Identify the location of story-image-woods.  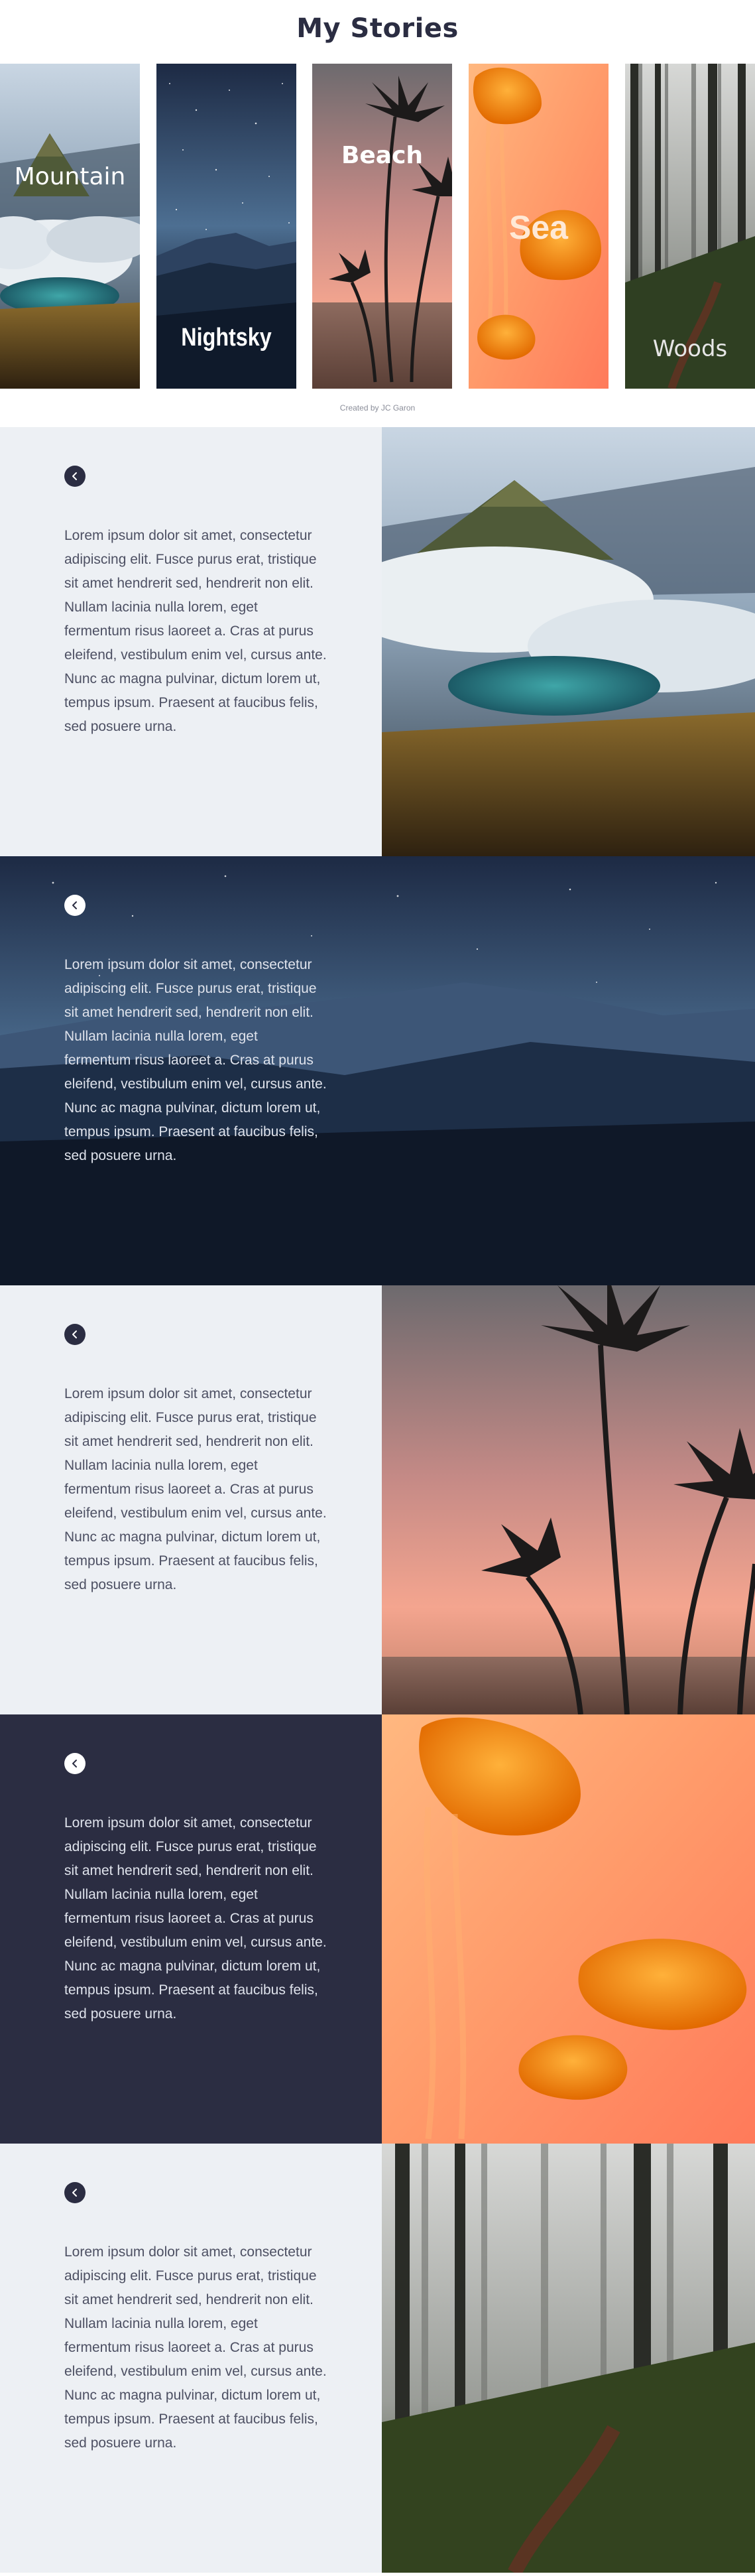
(568, 2359).